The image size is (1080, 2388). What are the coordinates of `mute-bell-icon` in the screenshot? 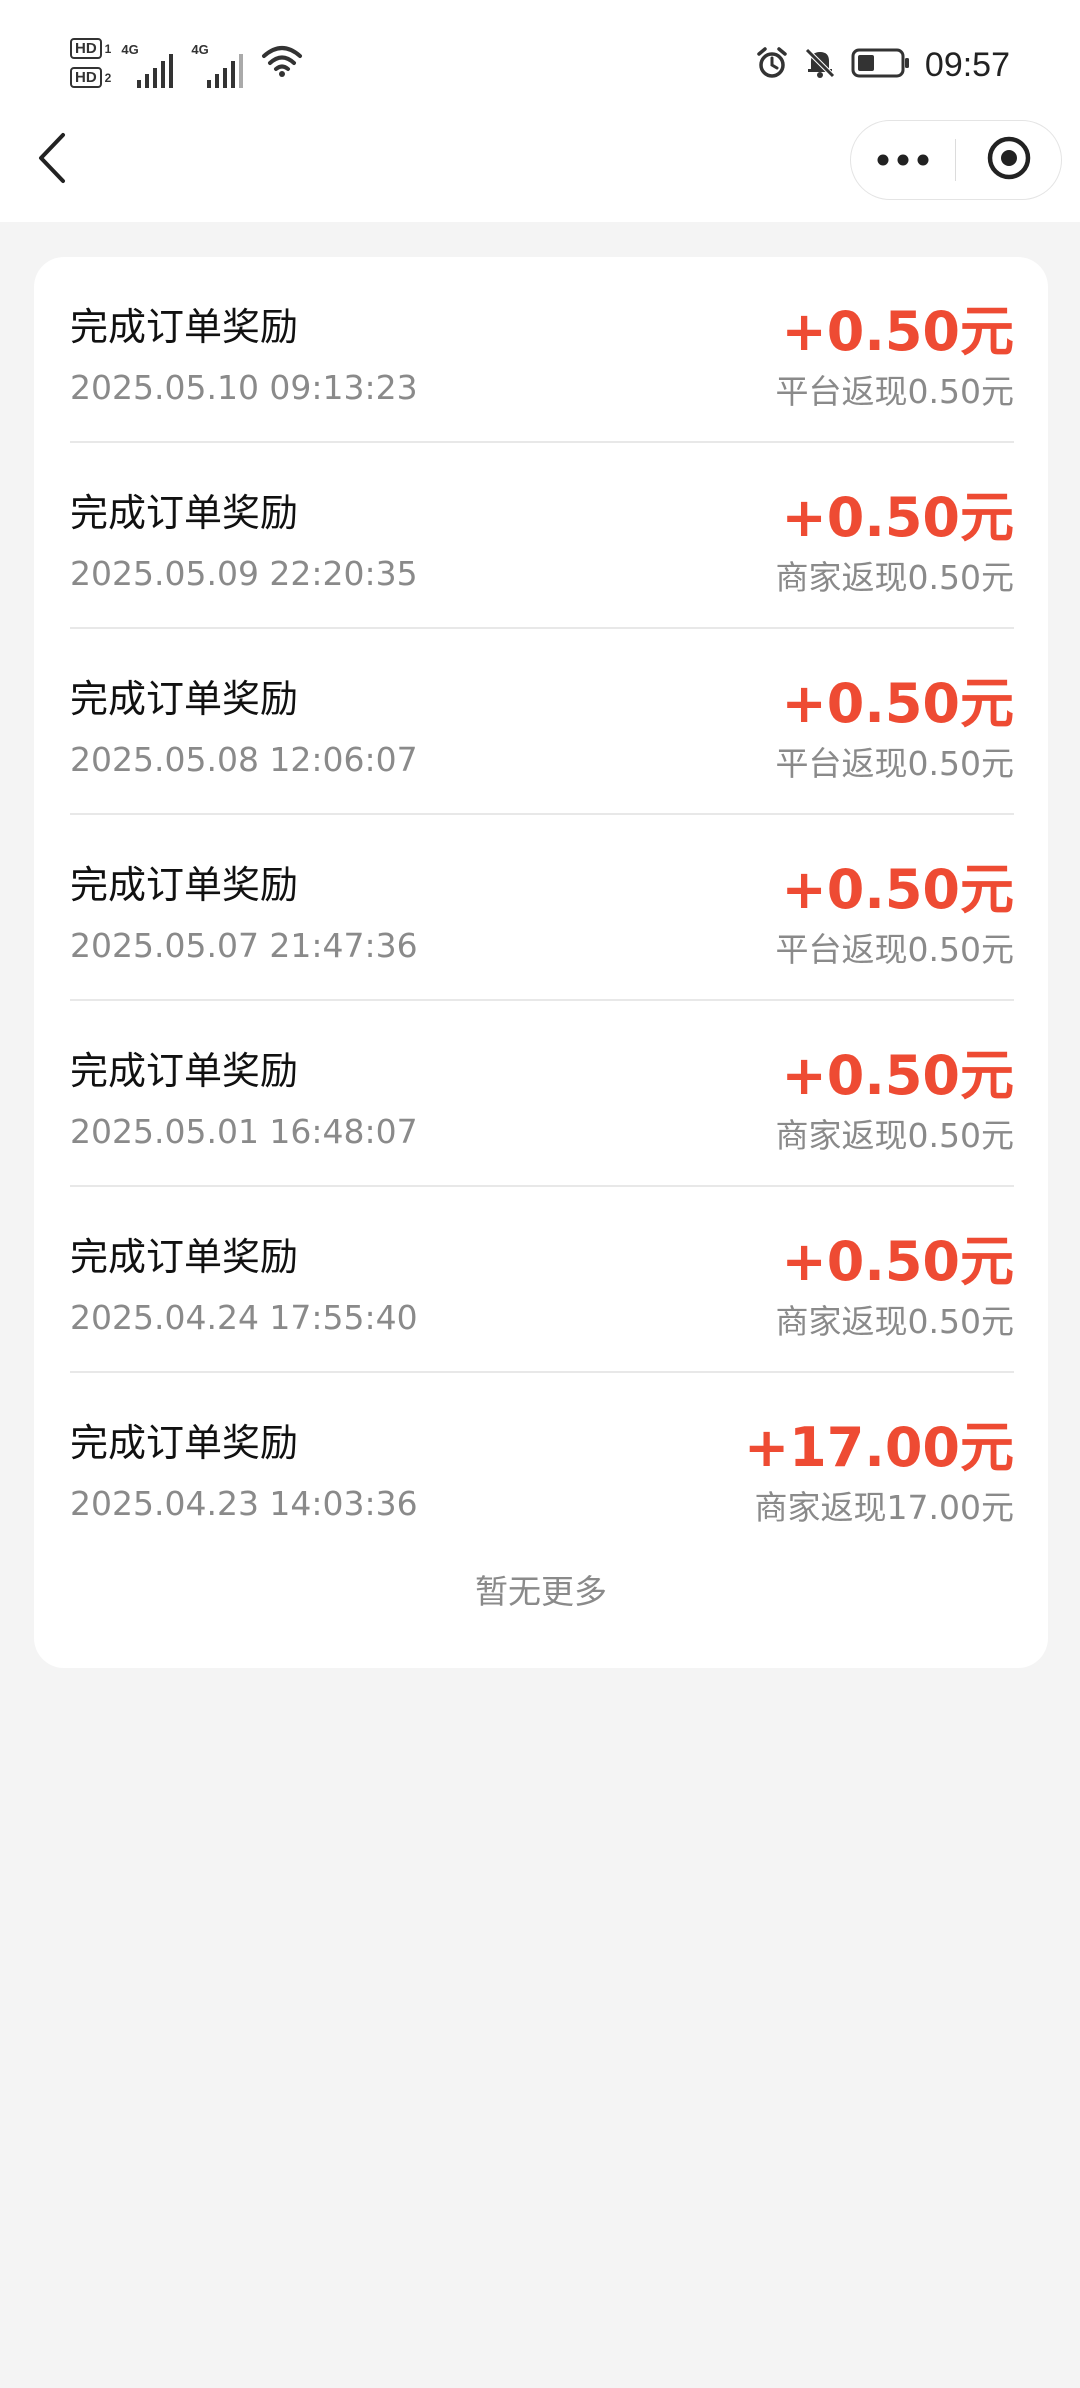 It's located at (820, 65).